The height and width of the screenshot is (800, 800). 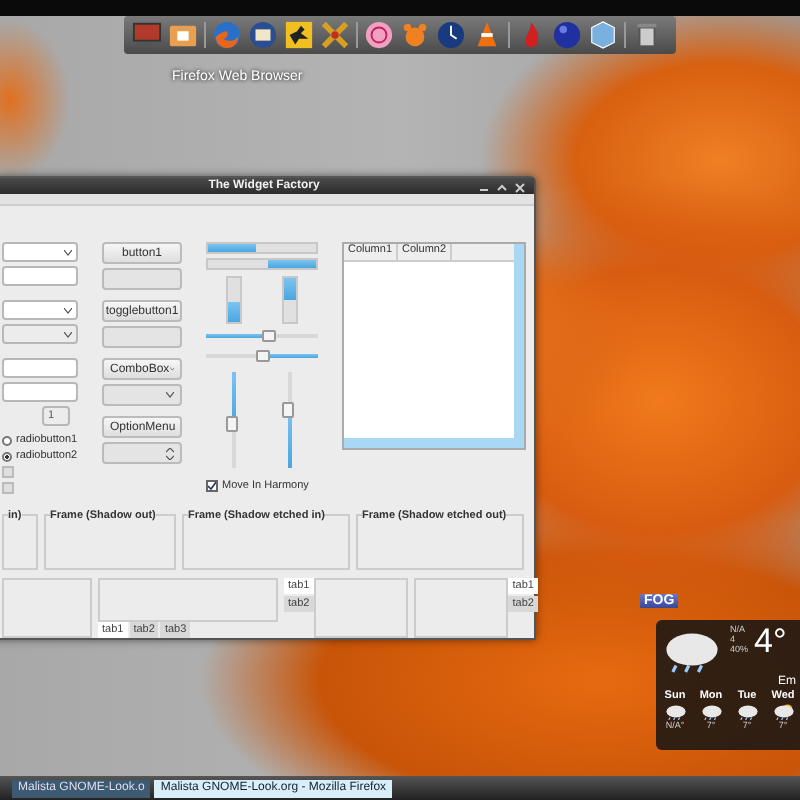 What do you see at coordinates (379, 35) in the screenshot?
I see `circle-logo-icon` at bounding box center [379, 35].